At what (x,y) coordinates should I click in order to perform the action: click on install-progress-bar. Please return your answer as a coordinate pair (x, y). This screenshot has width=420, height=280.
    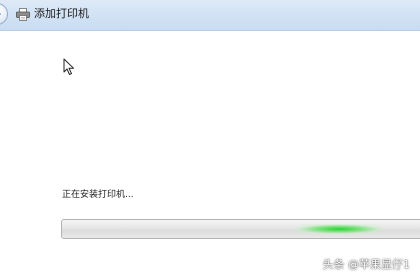
    Looking at the image, I should click on (240, 229).